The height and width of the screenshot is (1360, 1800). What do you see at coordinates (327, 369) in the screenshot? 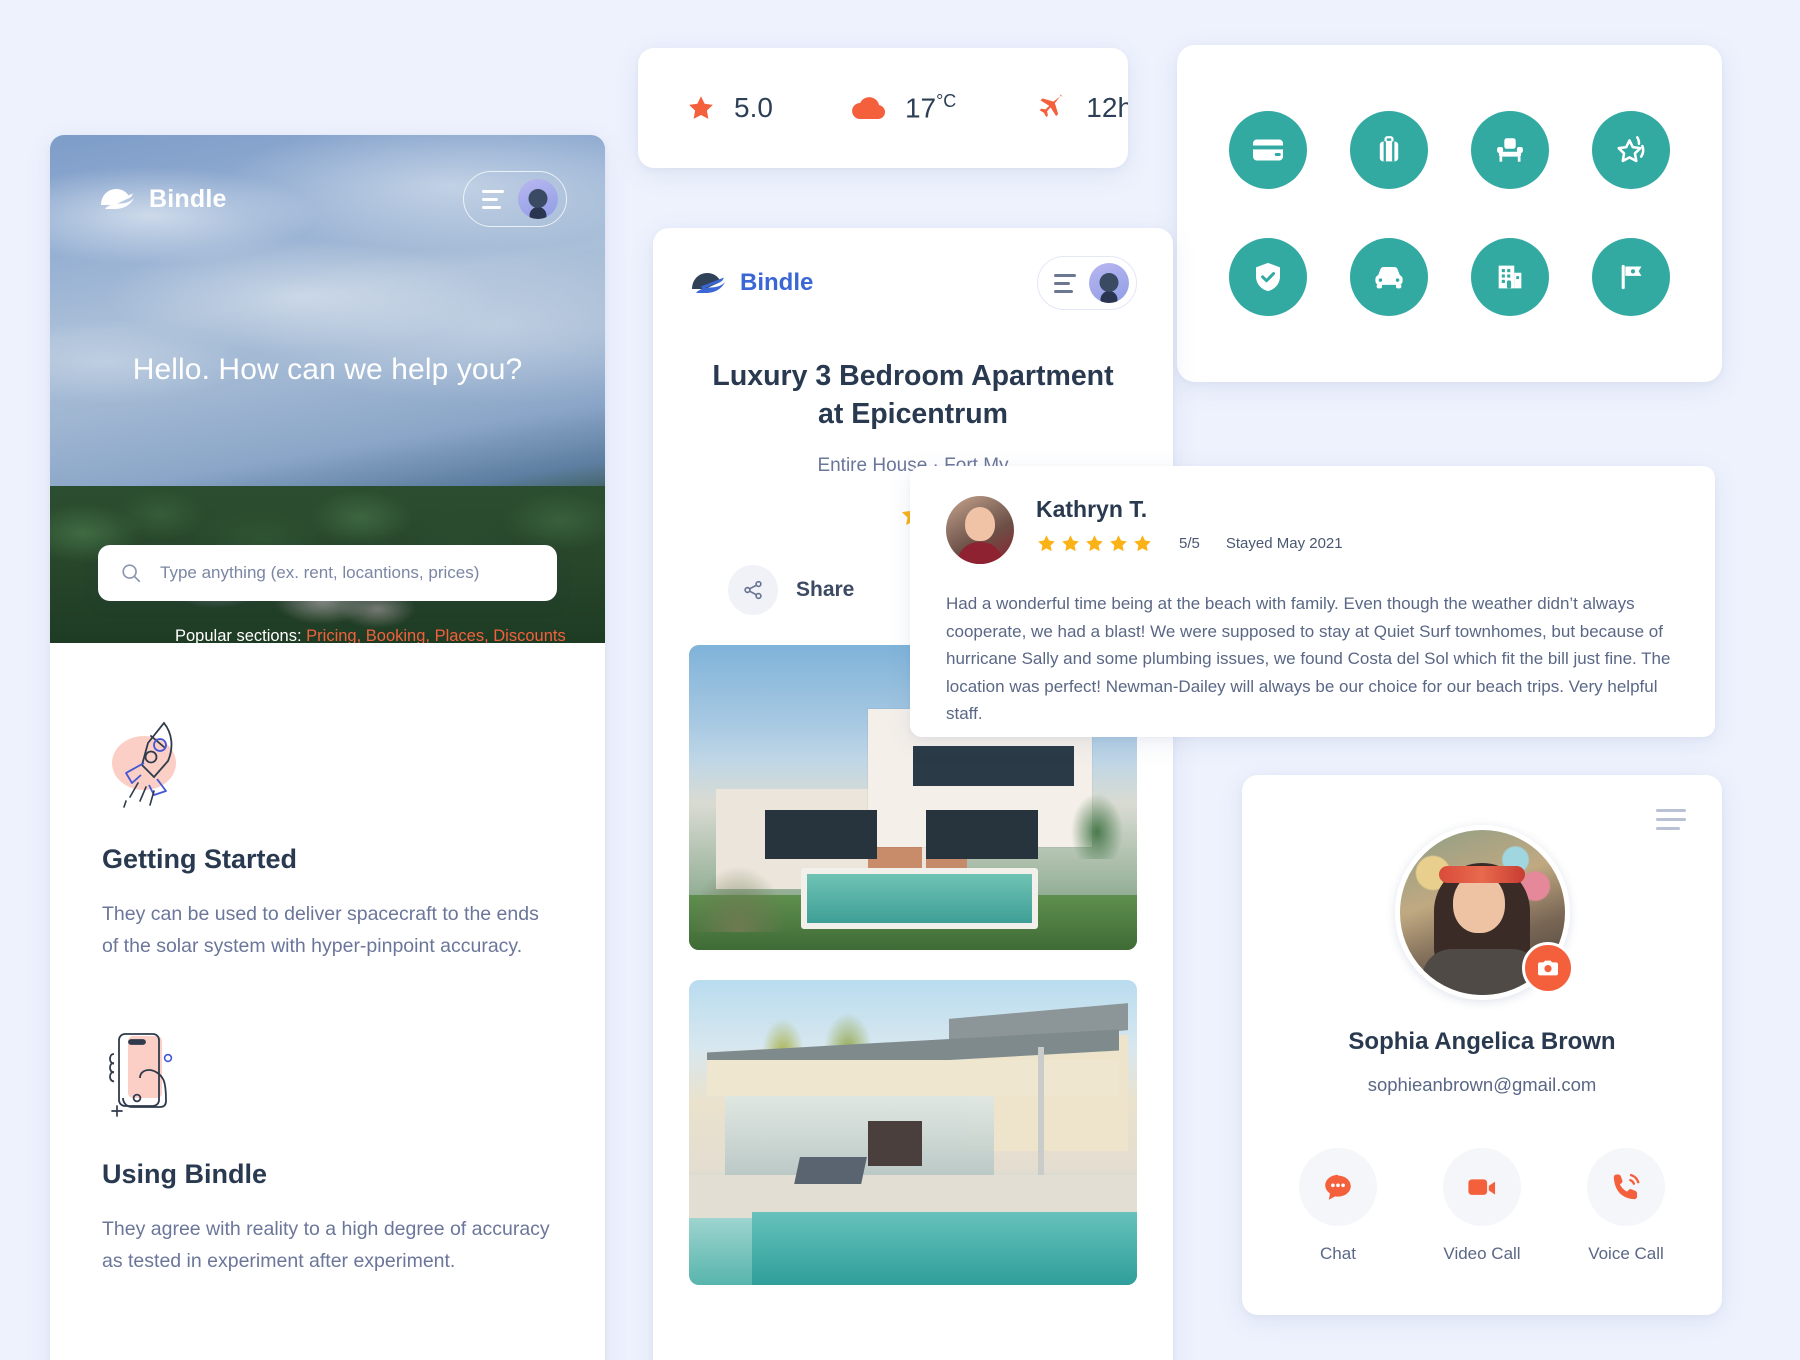
I see `hero-heading: Hello. How can we help you?` at bounding box center [327, 369].